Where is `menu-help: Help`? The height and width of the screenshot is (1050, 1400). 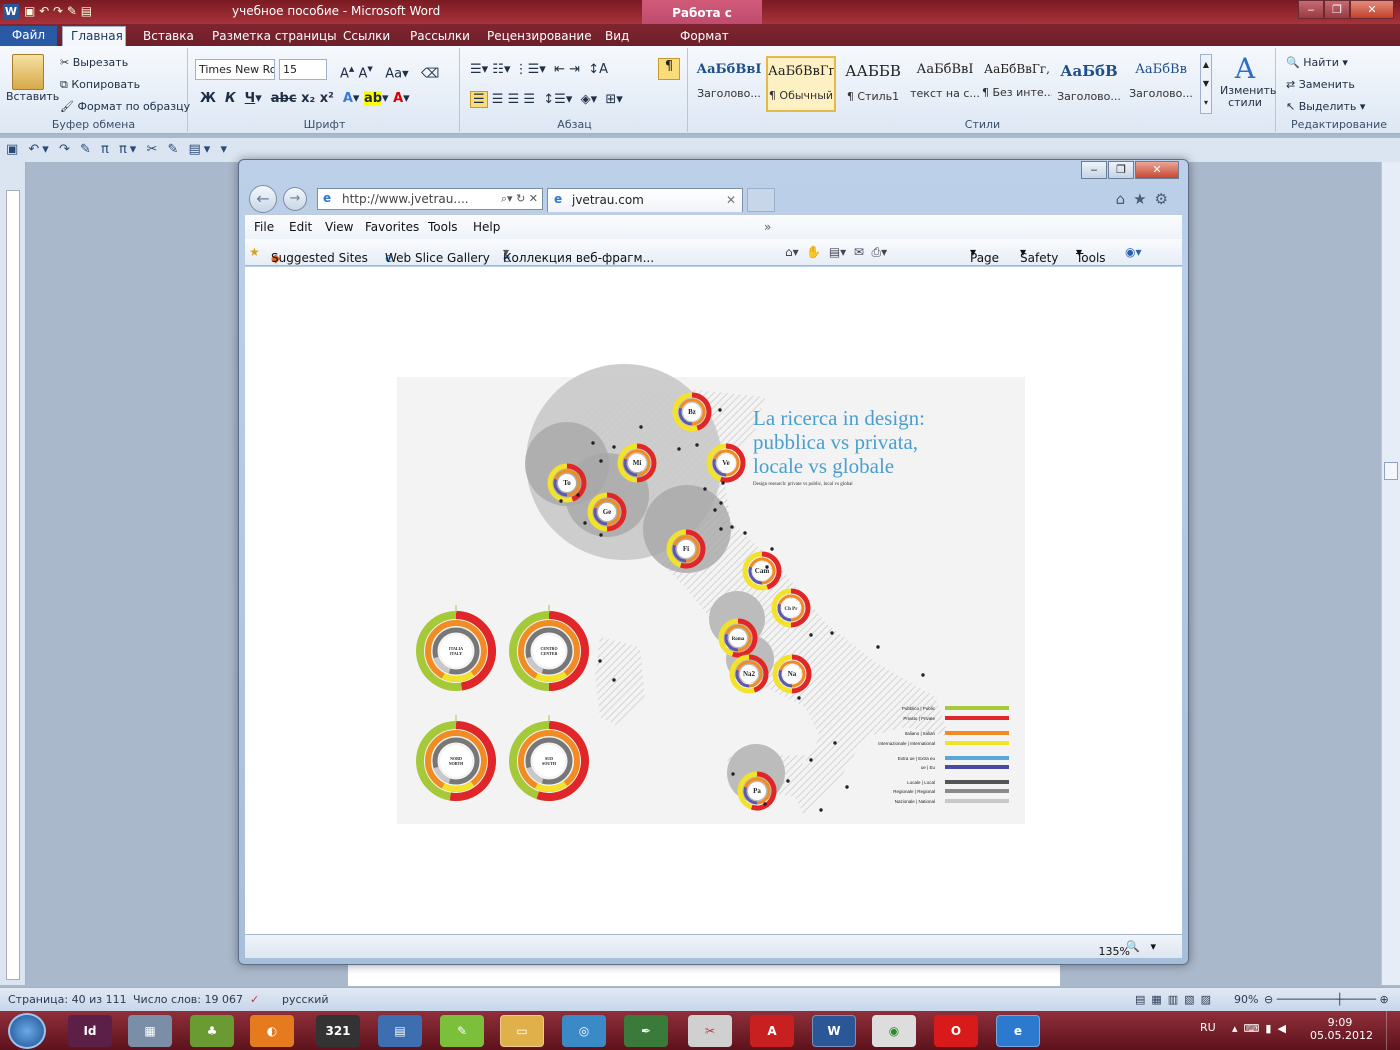 menu-help: Help is located at coordinates (486, 227).